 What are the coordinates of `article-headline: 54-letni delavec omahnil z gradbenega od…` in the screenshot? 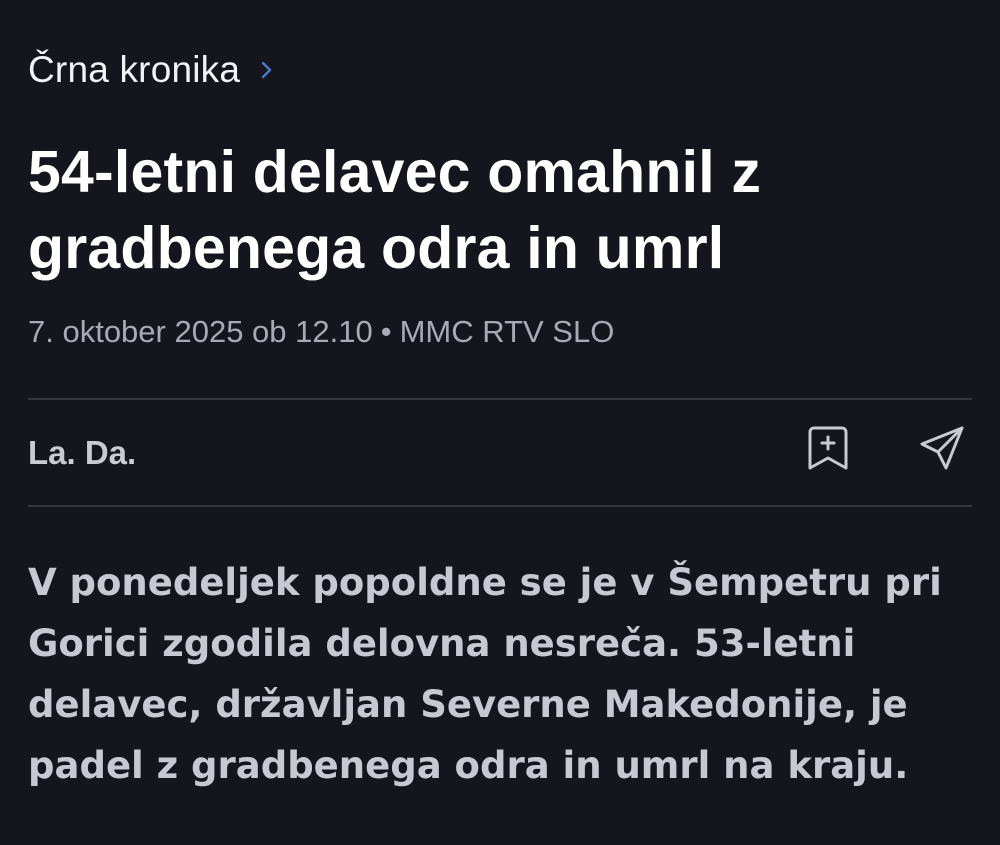 It's located at (395, 210).